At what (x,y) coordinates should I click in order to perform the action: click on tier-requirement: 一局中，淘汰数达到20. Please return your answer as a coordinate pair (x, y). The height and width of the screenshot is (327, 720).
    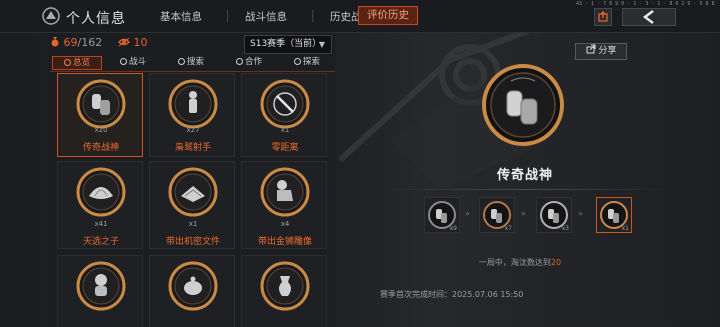
    Looking at the image, I should click on (520, 262).